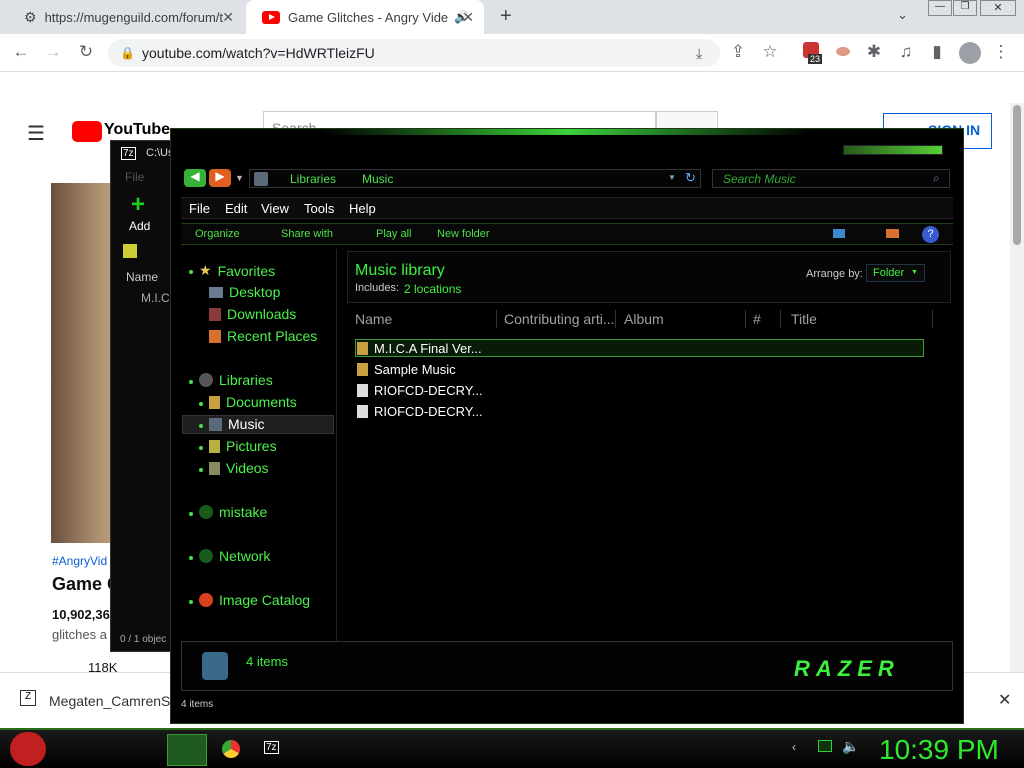 This screenshot has width=1024, height=768. I want to click on tab-mugenguild: ⚙ https://mugenguild.com/forum/t ✕, so click(126, 17).